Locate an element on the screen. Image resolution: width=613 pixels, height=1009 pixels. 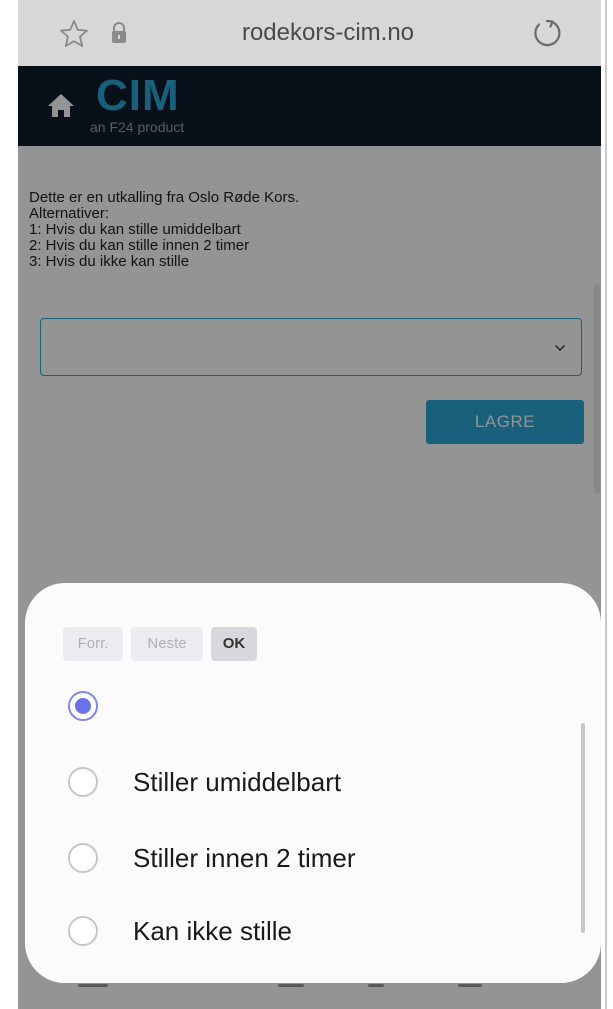
screen-edge is located at coordinates (607, 504).